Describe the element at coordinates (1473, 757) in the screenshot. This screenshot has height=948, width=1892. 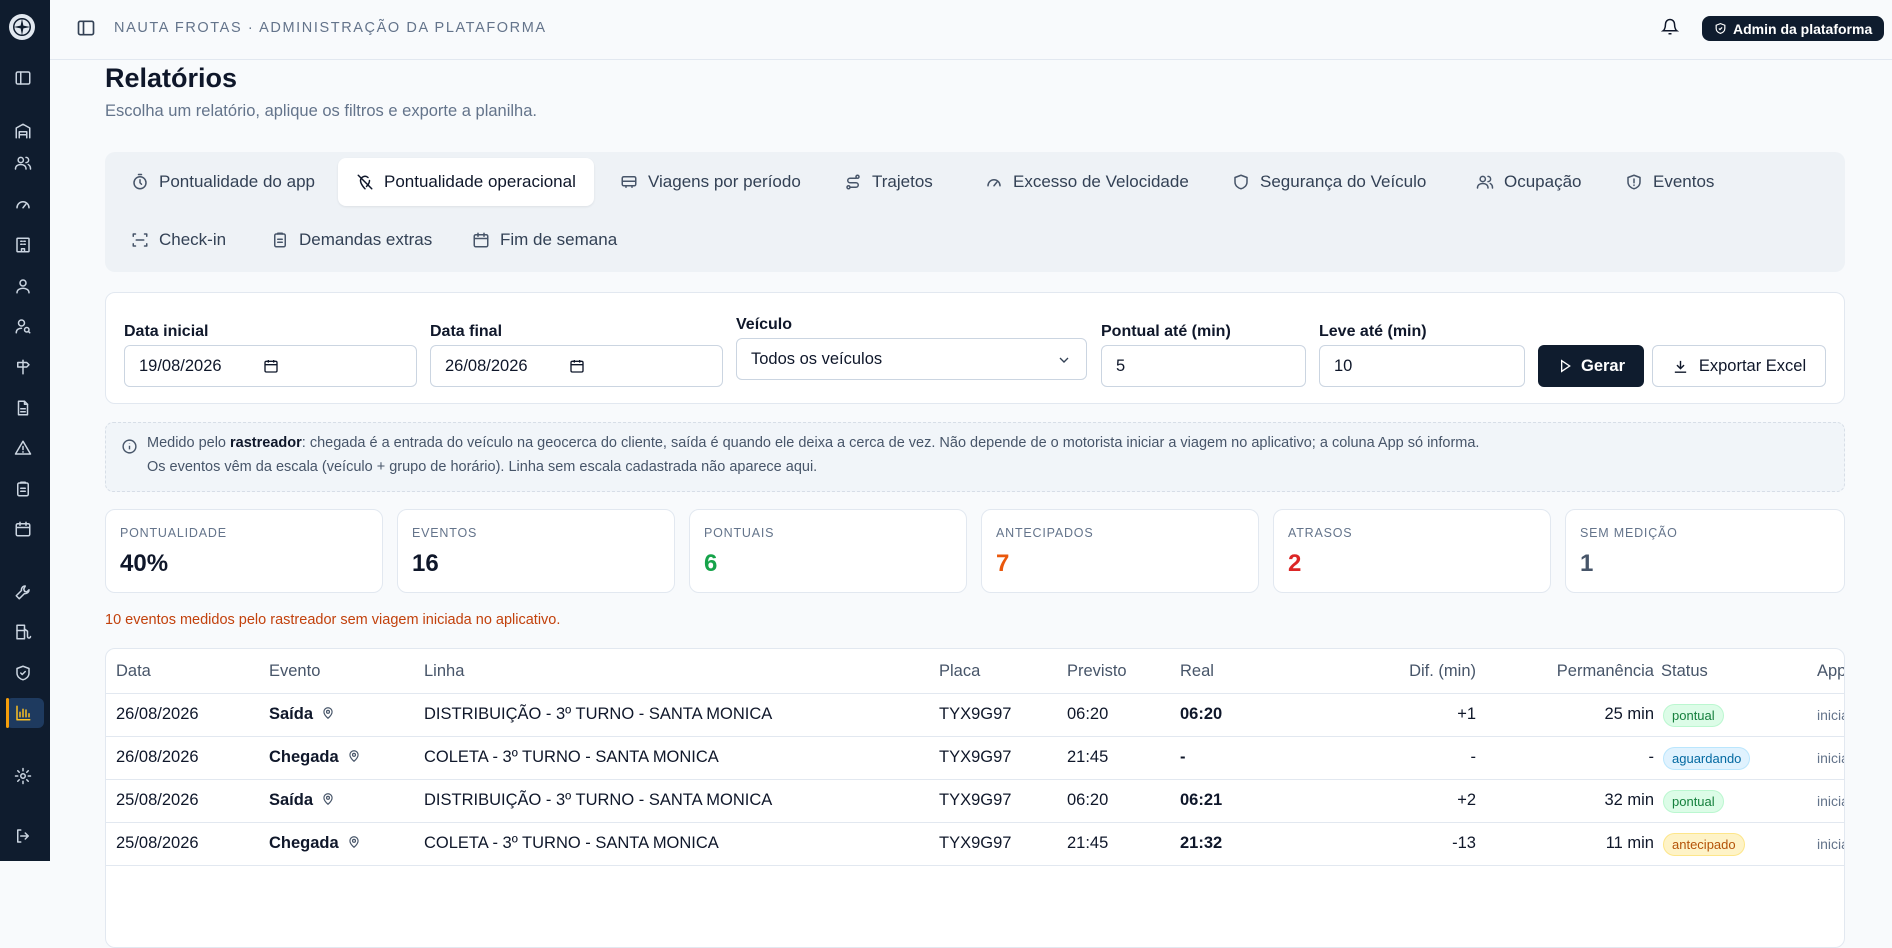
I see `cell-dif: -` at that location.